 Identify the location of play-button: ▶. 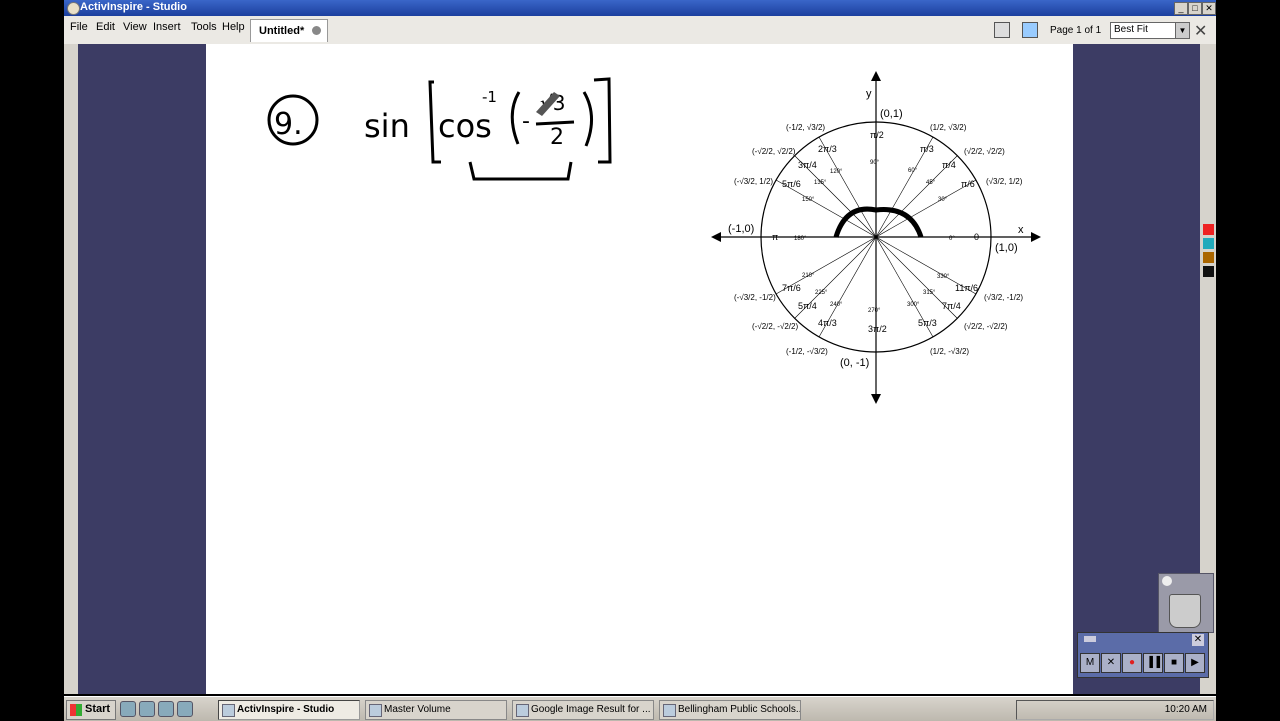
(1195, 663).